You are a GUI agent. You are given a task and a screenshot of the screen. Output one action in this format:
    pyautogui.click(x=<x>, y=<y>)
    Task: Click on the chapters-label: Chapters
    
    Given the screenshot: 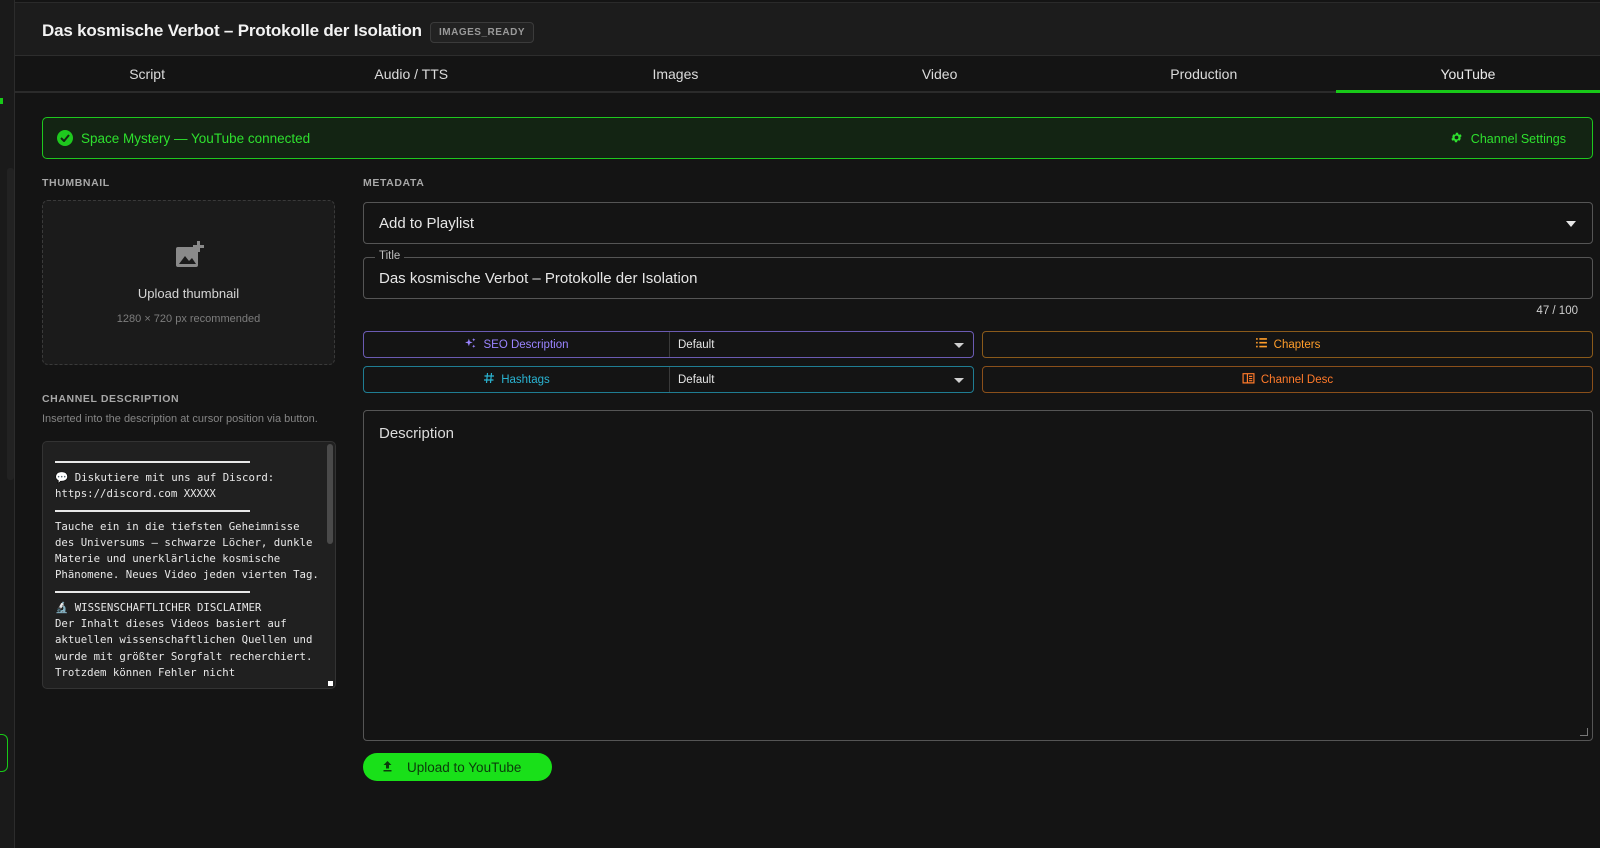 What is the action you would take?
    pyautogui.click(x=1297, y=344)
    